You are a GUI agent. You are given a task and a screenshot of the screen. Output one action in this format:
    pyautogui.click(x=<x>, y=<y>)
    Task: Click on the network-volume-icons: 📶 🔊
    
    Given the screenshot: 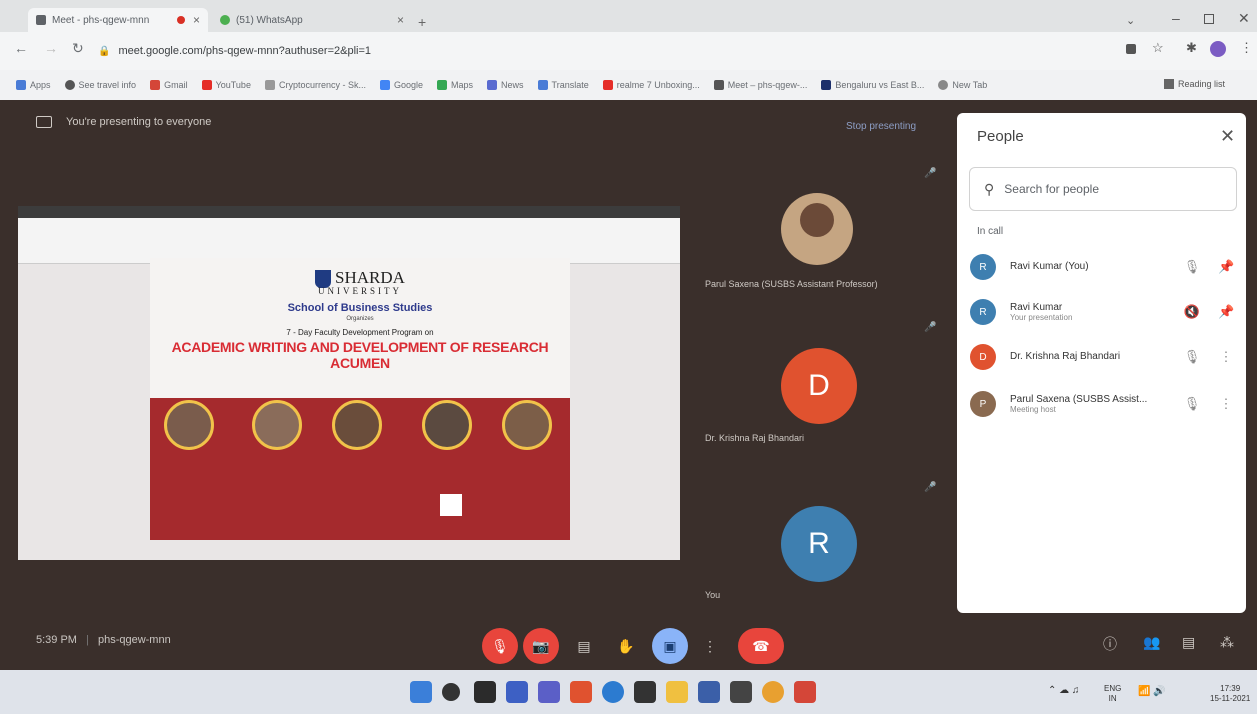 What is the action you would take?
    pyautogui.click(x=1152, y=691)
    